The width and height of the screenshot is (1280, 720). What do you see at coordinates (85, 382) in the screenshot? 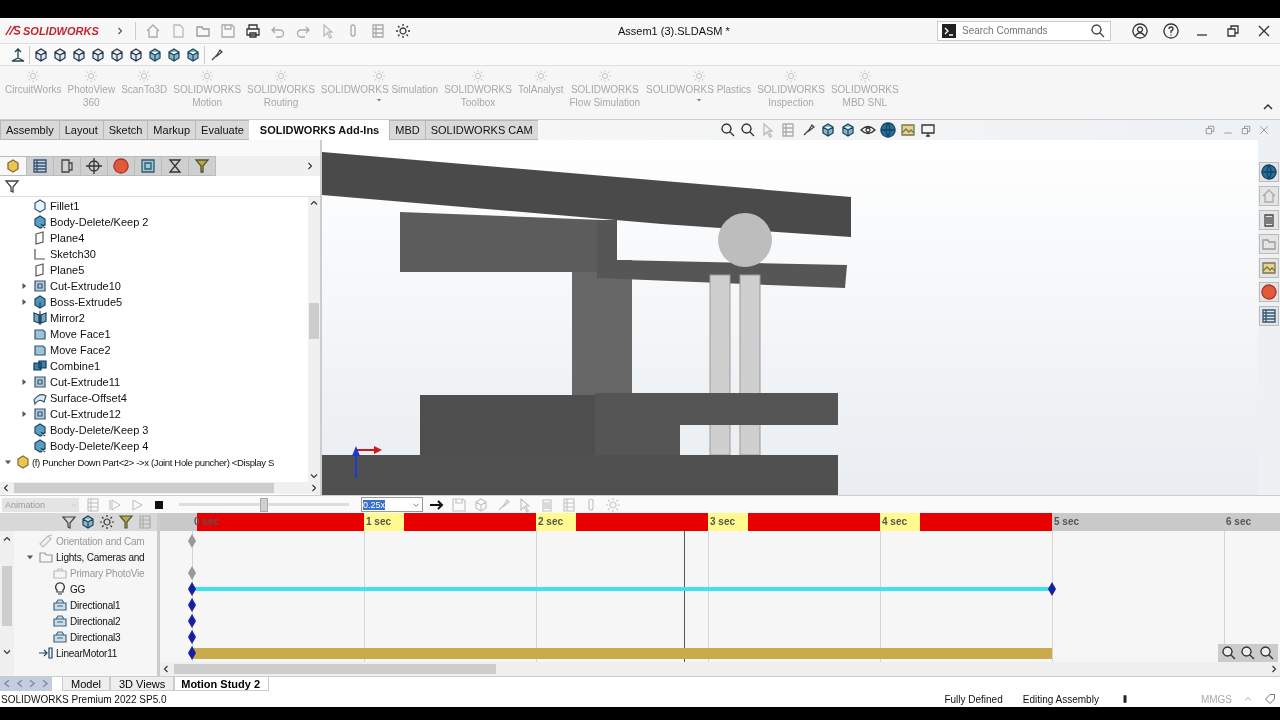
I see `tree-item: Cut-Extrude11` at bounding box center [85, 382].